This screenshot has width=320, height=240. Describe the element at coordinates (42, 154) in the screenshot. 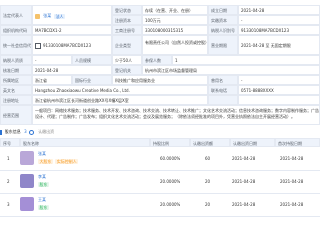

I see `shareholder-name: 张某` at that location.